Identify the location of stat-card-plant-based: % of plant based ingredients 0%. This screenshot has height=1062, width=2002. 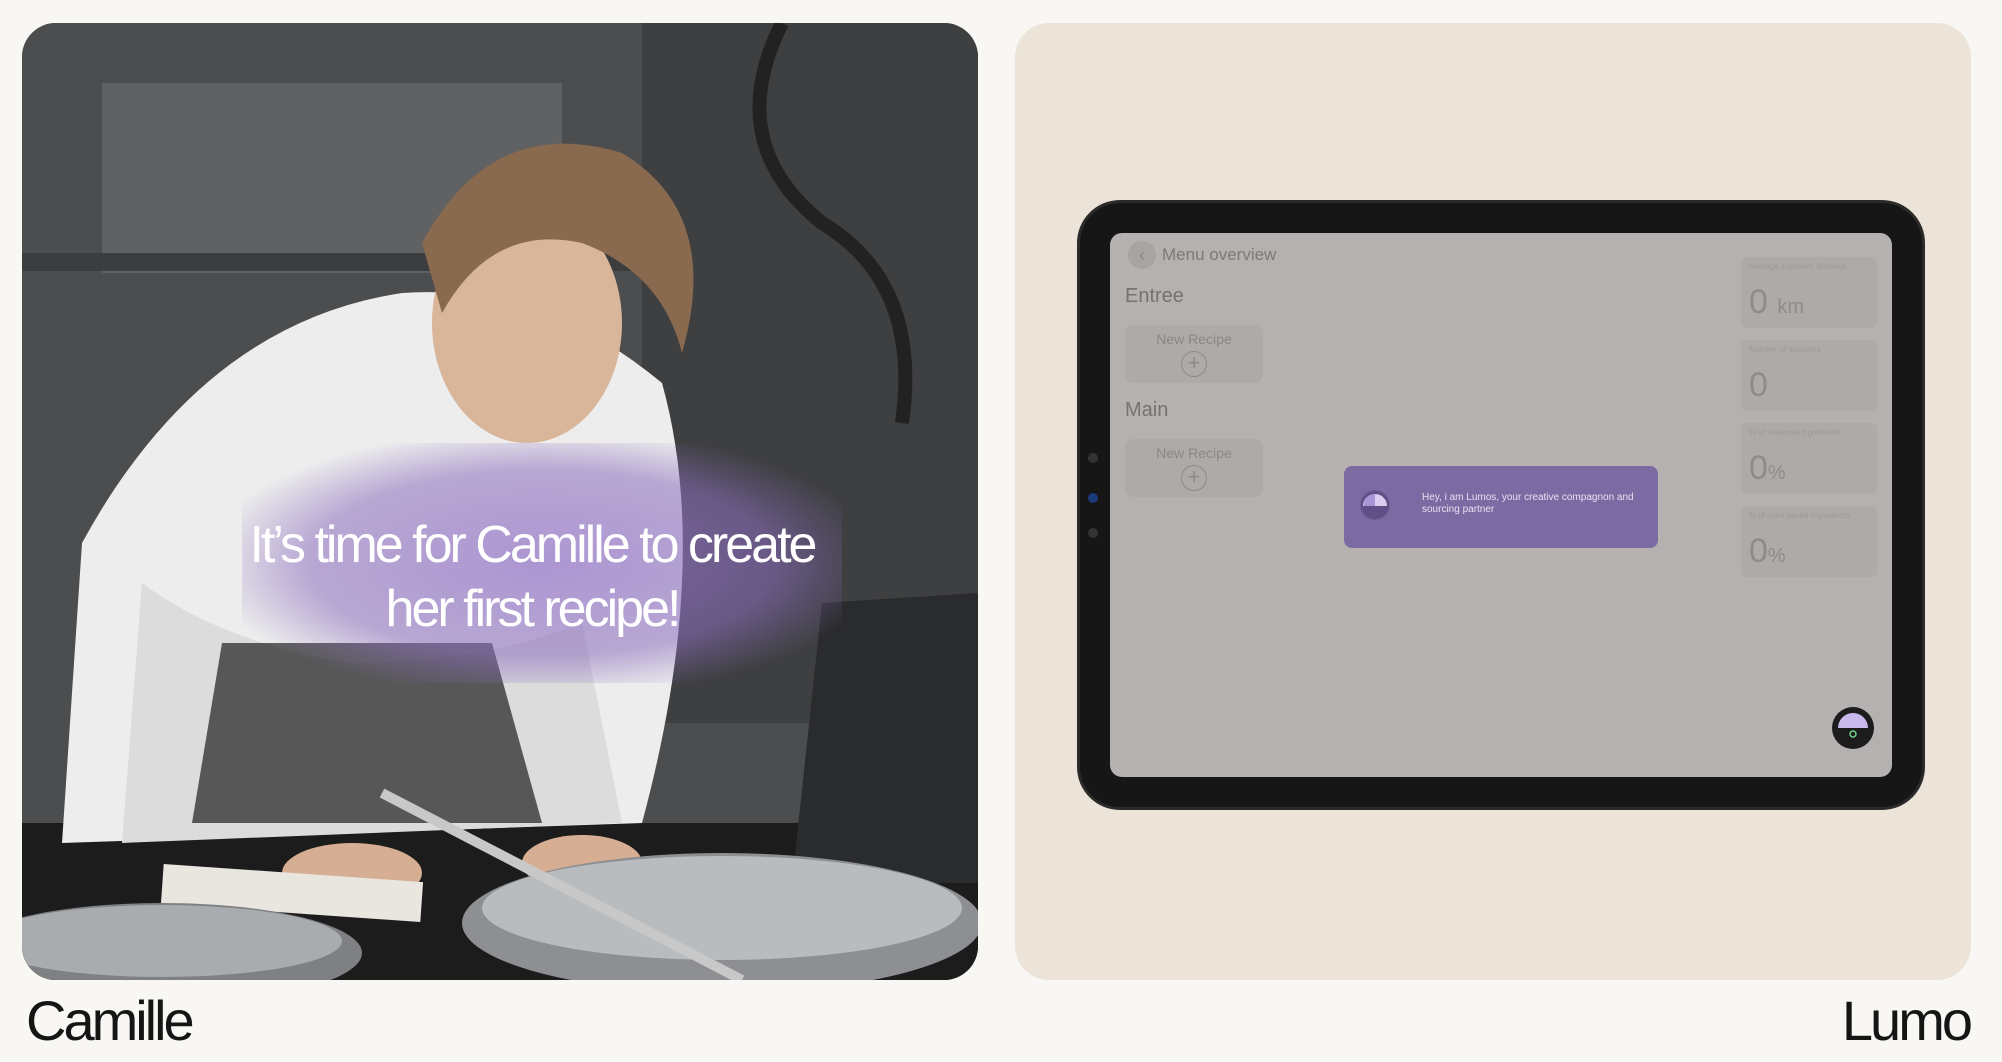
(1809, 541).